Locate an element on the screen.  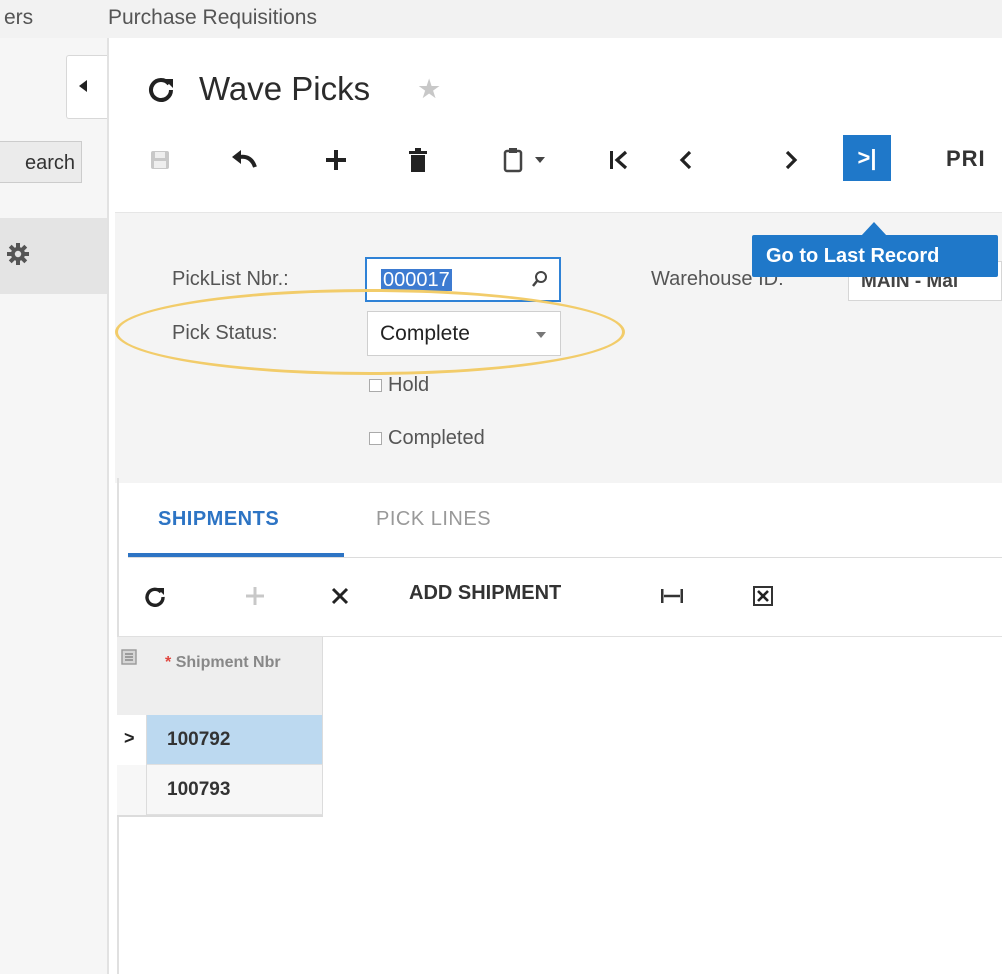
favorite-star-icon: ★ is located at coordinates (429, 89).